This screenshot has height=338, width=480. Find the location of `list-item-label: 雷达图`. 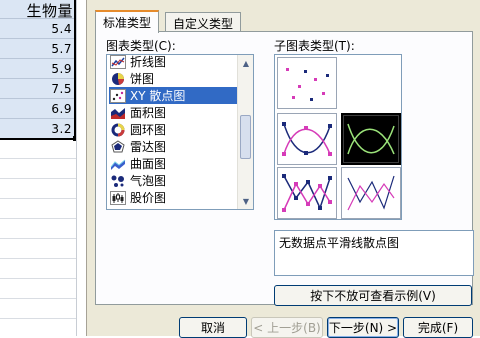

list-item-label: 雷达图 is located at coordinates (148, 147).